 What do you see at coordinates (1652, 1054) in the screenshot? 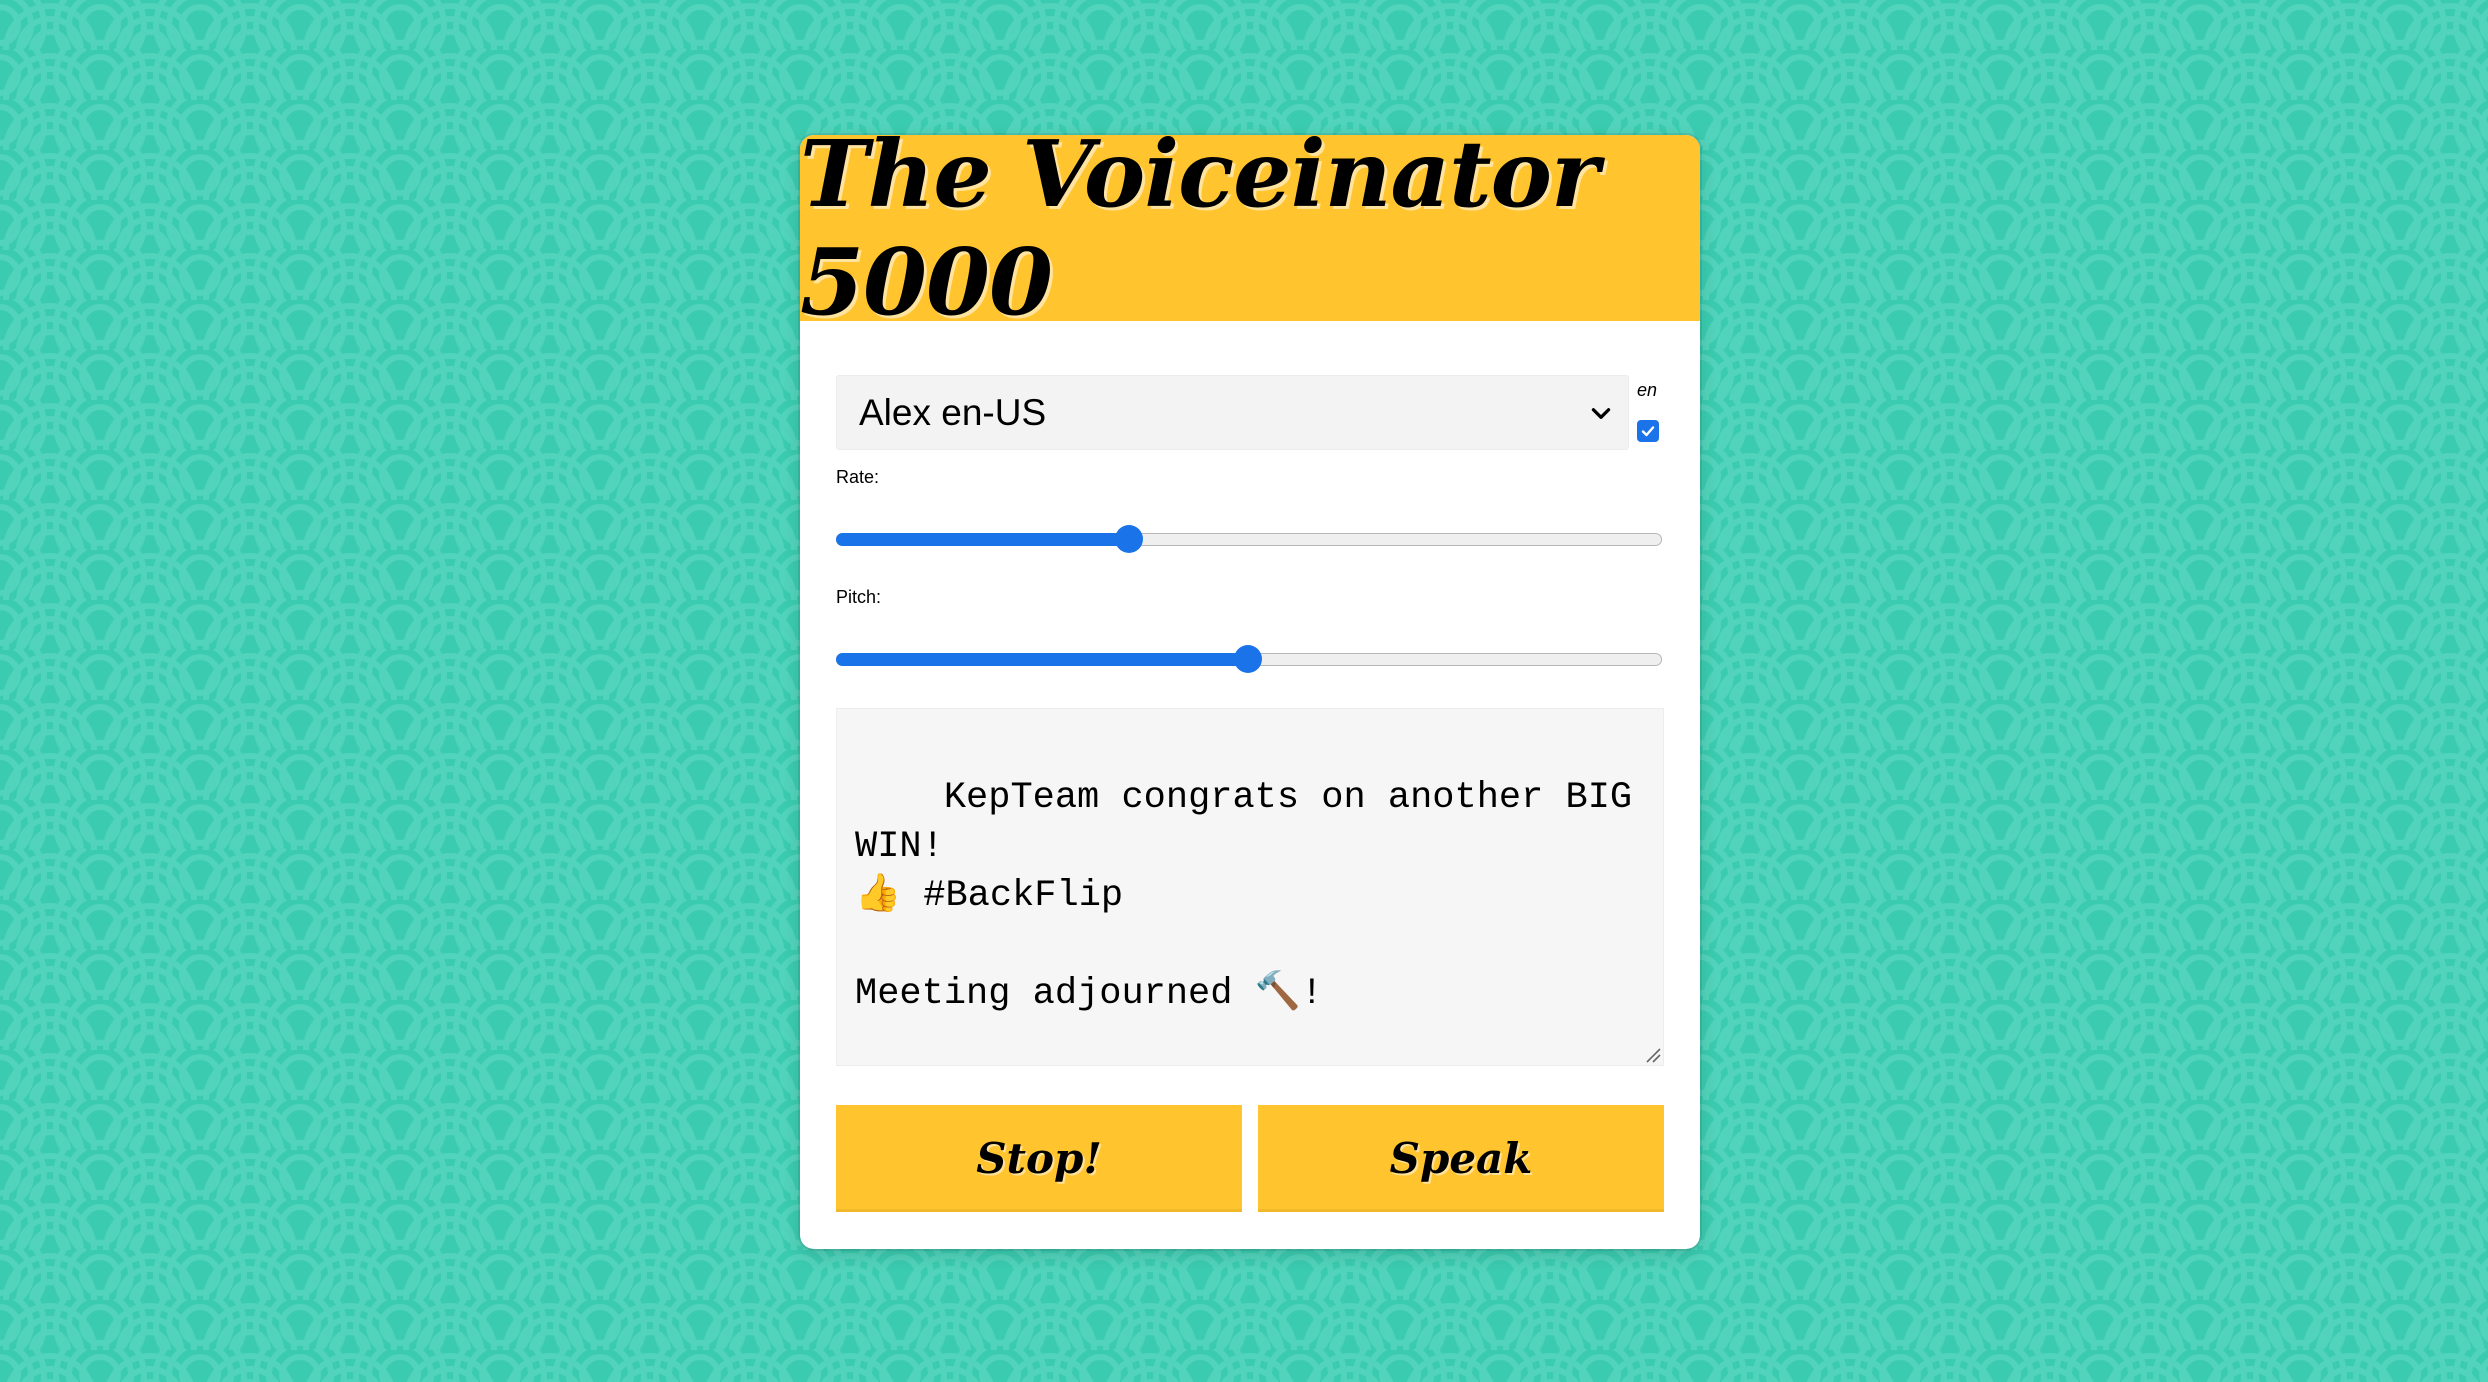
I see `resize-handle-icon` at bounding box center [1652, 1054].